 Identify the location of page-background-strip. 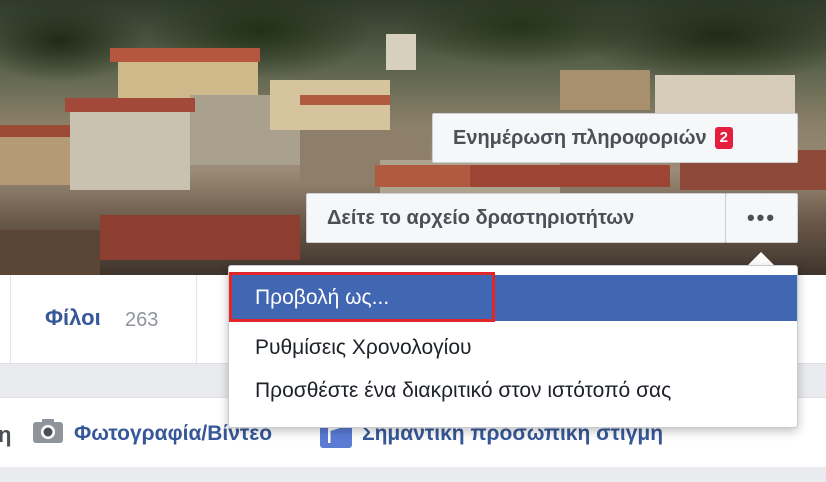
(413, 474).